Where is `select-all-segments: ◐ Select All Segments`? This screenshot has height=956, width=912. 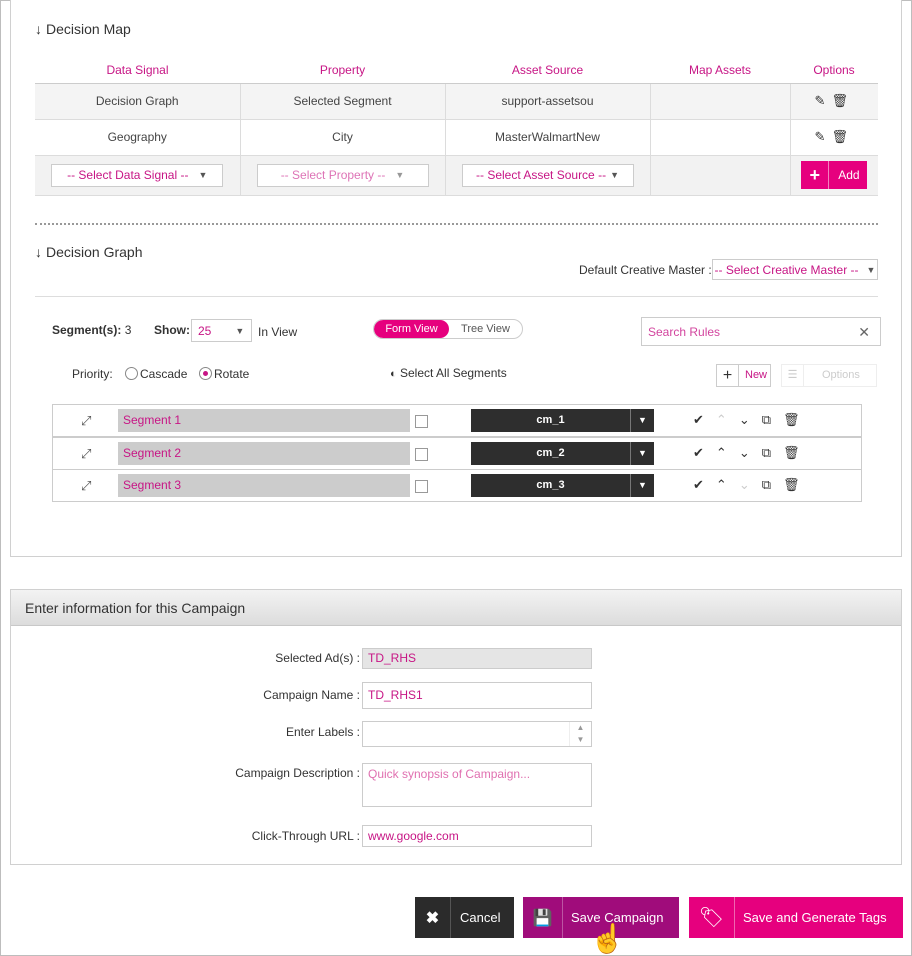
select-all-segments: ◐ Select All Segments is located at coordinates (448, 373).